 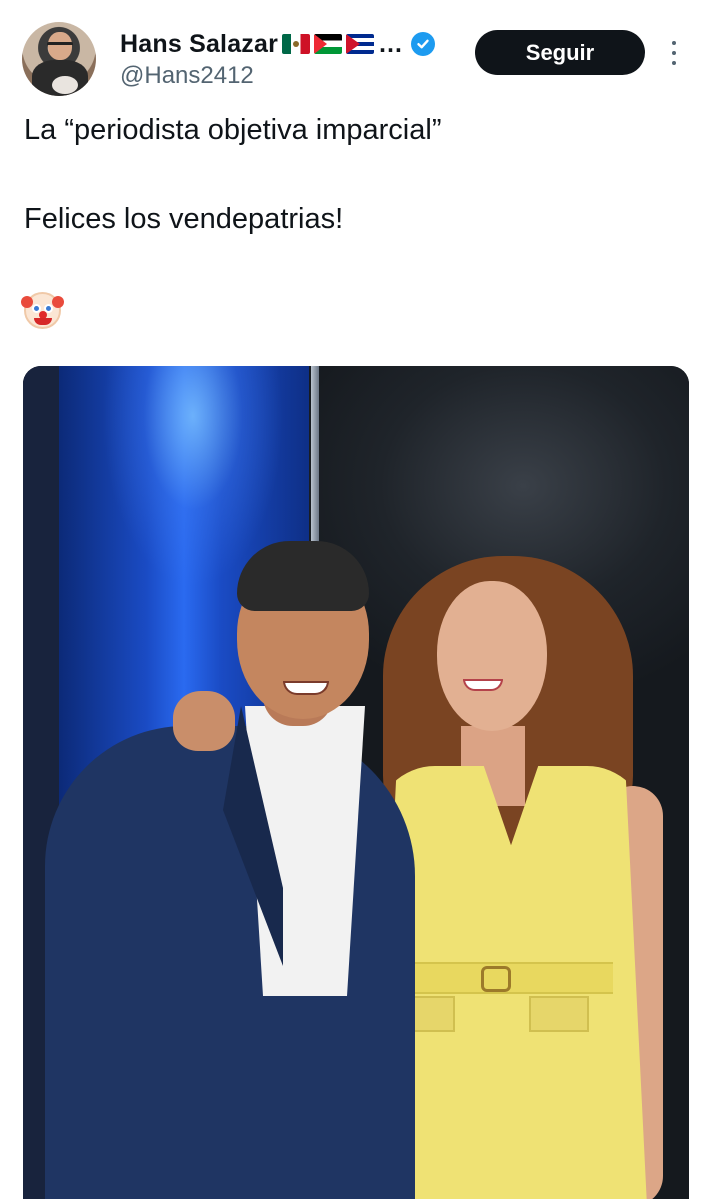 I want to click on follow-button: Seguir, so click(x=560, y=52).